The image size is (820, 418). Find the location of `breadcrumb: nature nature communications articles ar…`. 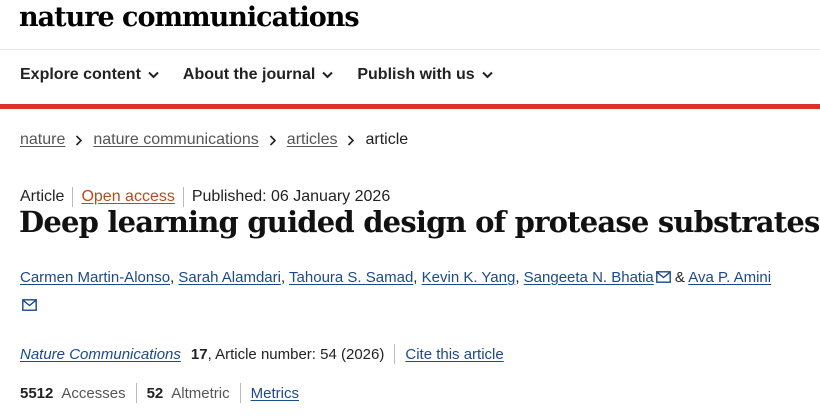

breadcrumb: nature nature communications articles ar… is located at coordinates (214, 140).